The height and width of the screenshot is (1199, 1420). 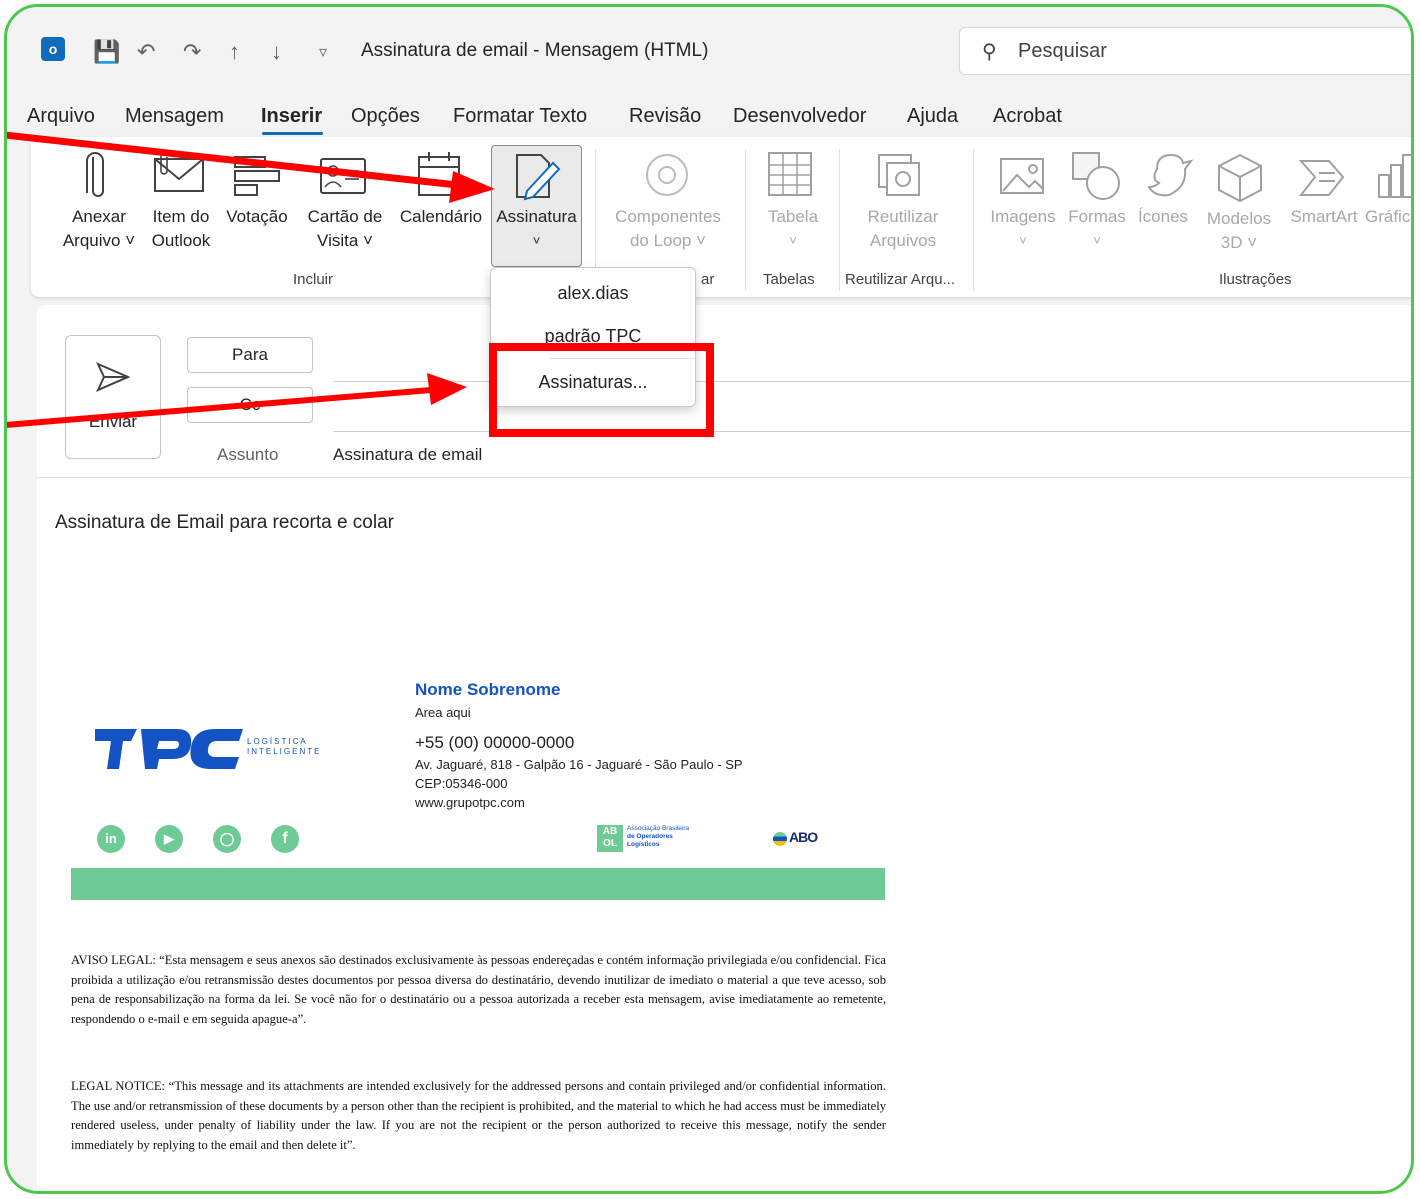 I want to click on modelos-label-1: Modelos, so click(x=1239, y=218).